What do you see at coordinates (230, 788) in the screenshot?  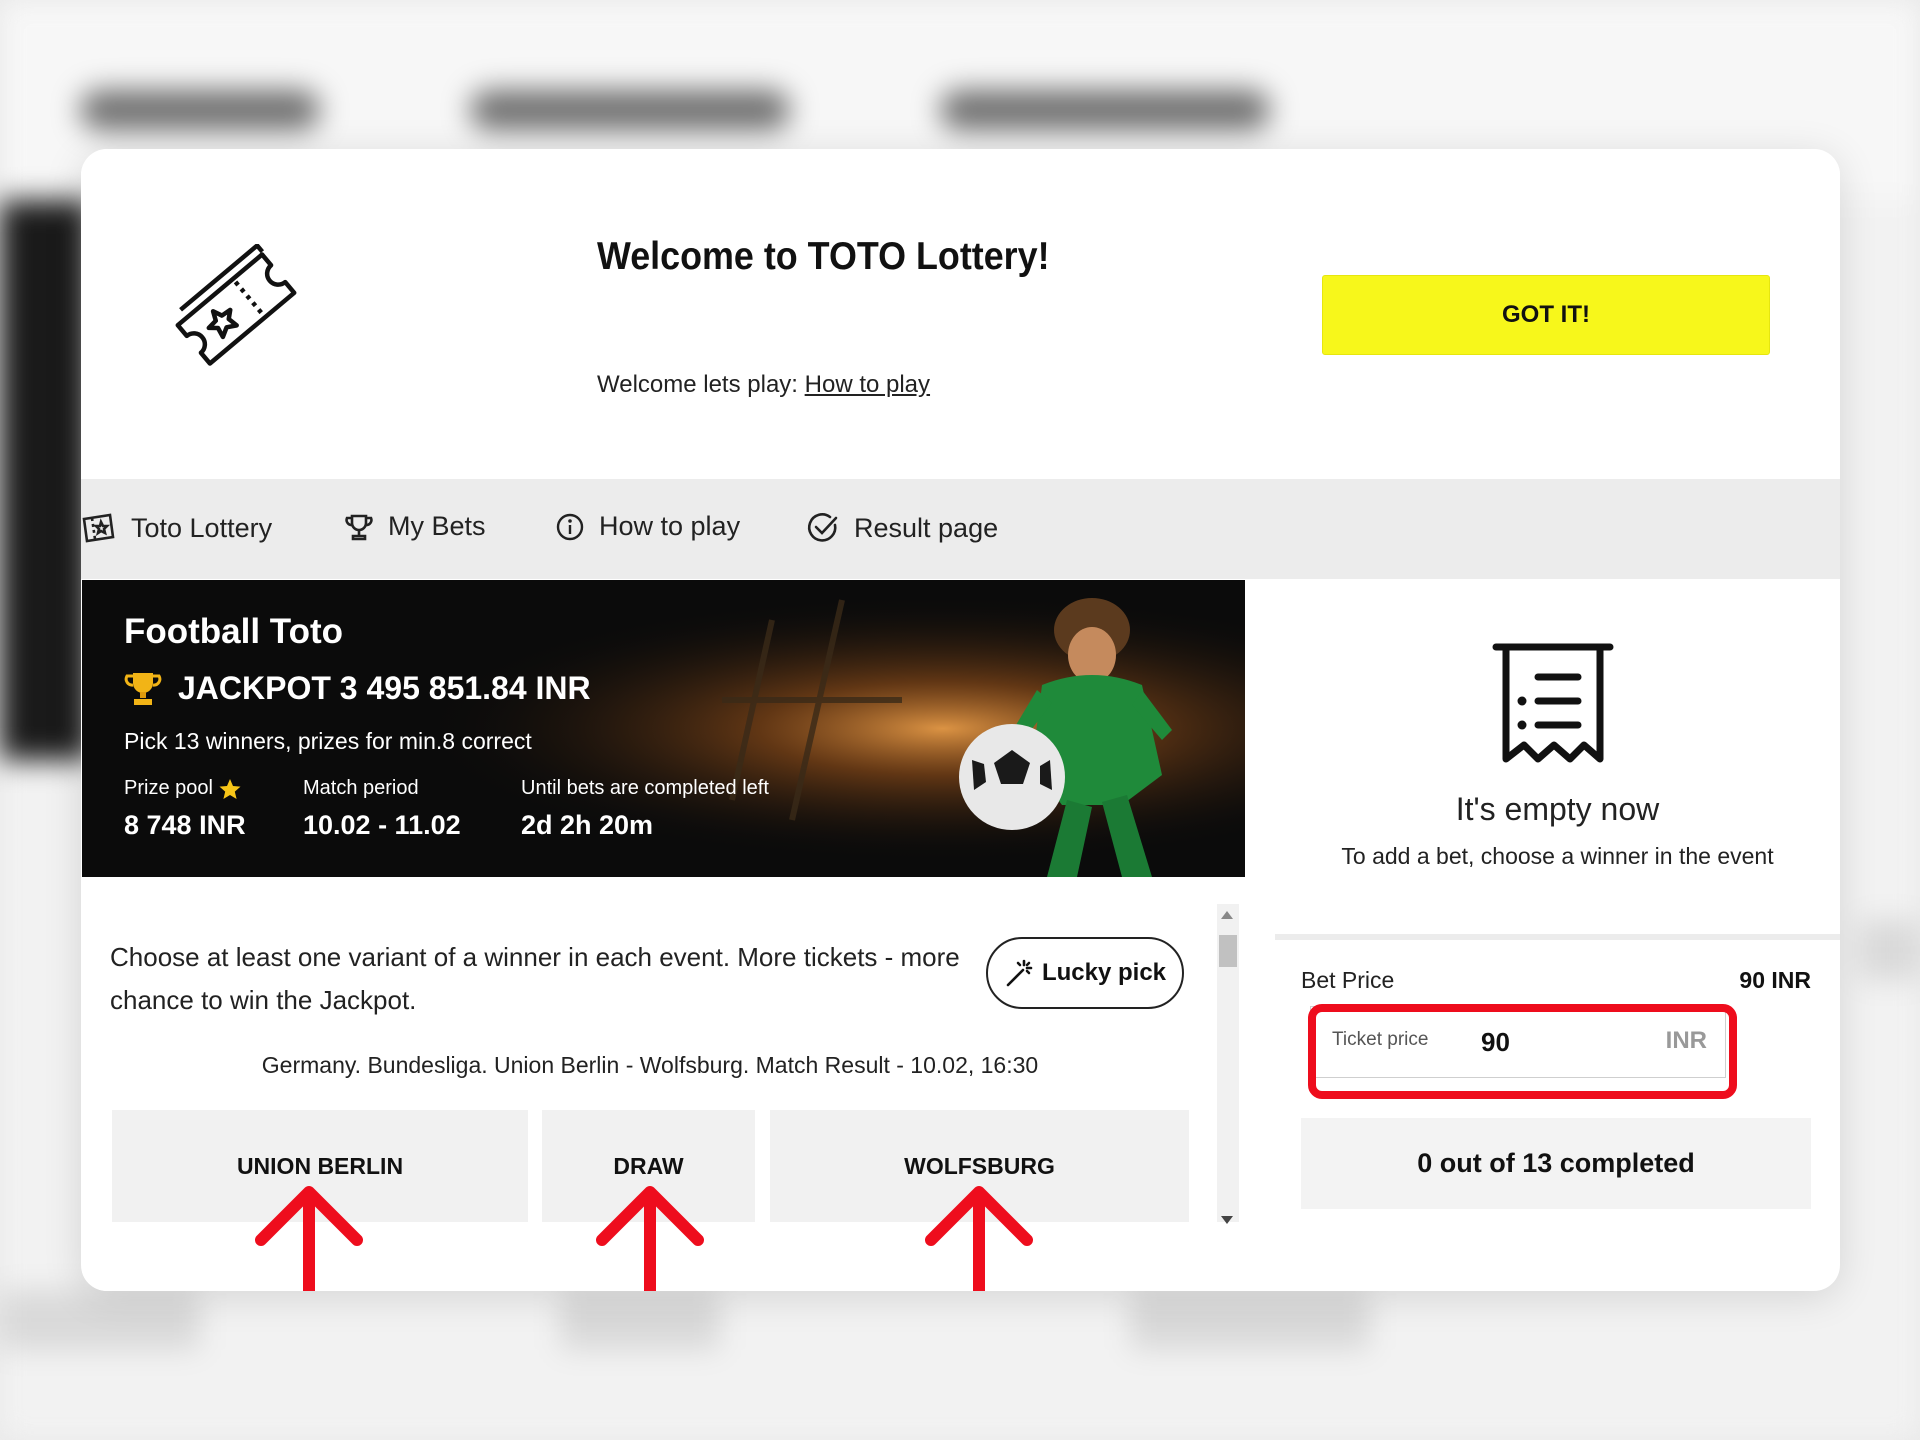 I see `star-icon` at bounding box center [230, 788].